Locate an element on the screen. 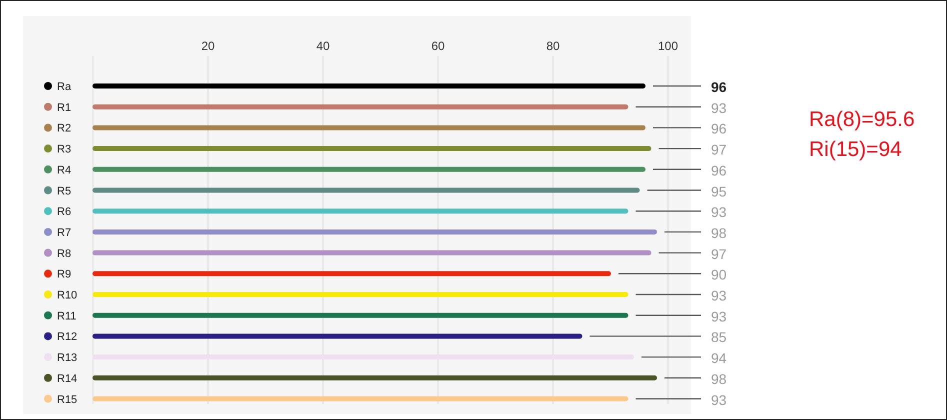 Image resolution: width=947 pixels, height=420 pixels. axis-tick-label: 100 is located at coordinates (668, 46).